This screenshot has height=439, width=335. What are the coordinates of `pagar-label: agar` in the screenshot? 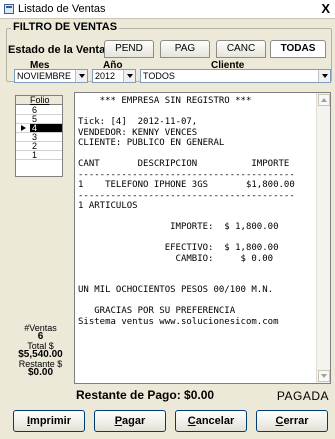 It's located at (134, 421).